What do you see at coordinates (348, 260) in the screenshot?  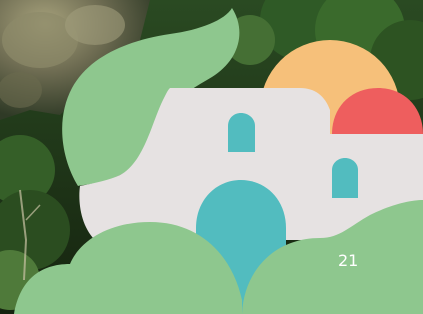 I see `page-number: 21` at bounding box center [348, 260].